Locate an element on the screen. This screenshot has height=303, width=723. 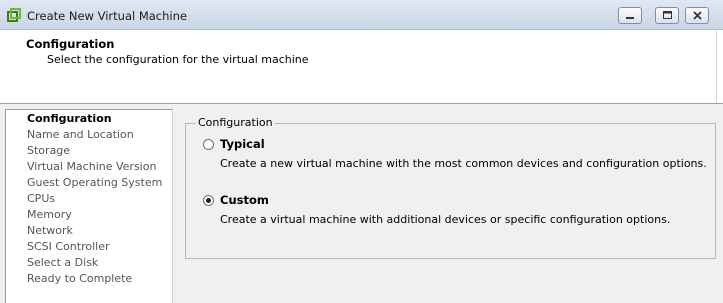
custom-option-label: Custom is located at coordinates (244, 200).